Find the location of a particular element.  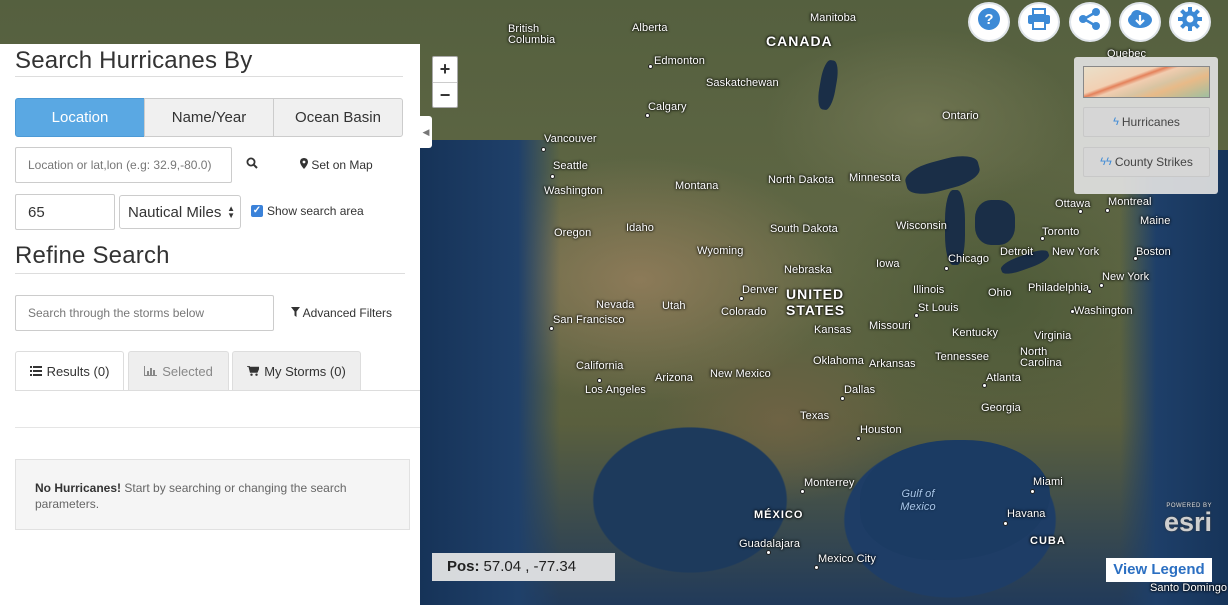

share-button is located at coordinates (1090, 22).